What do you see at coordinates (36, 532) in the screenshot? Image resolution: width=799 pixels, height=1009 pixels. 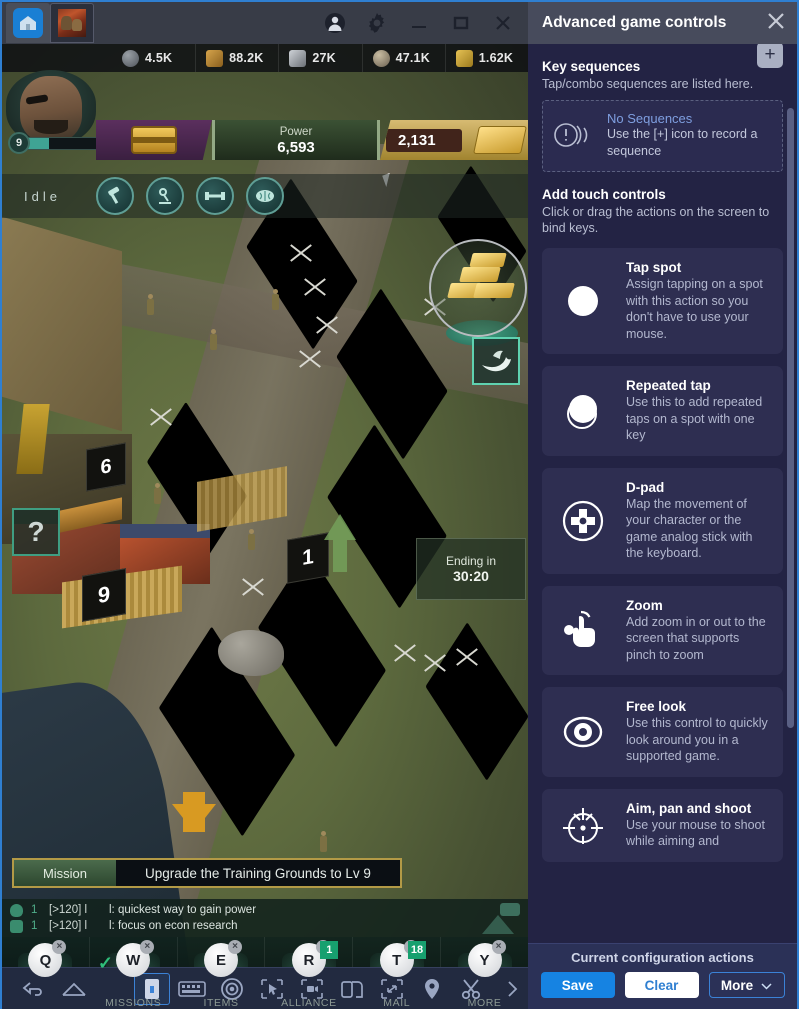 I see `mystery-box-marker: ?` at bounding box center [36, 532].